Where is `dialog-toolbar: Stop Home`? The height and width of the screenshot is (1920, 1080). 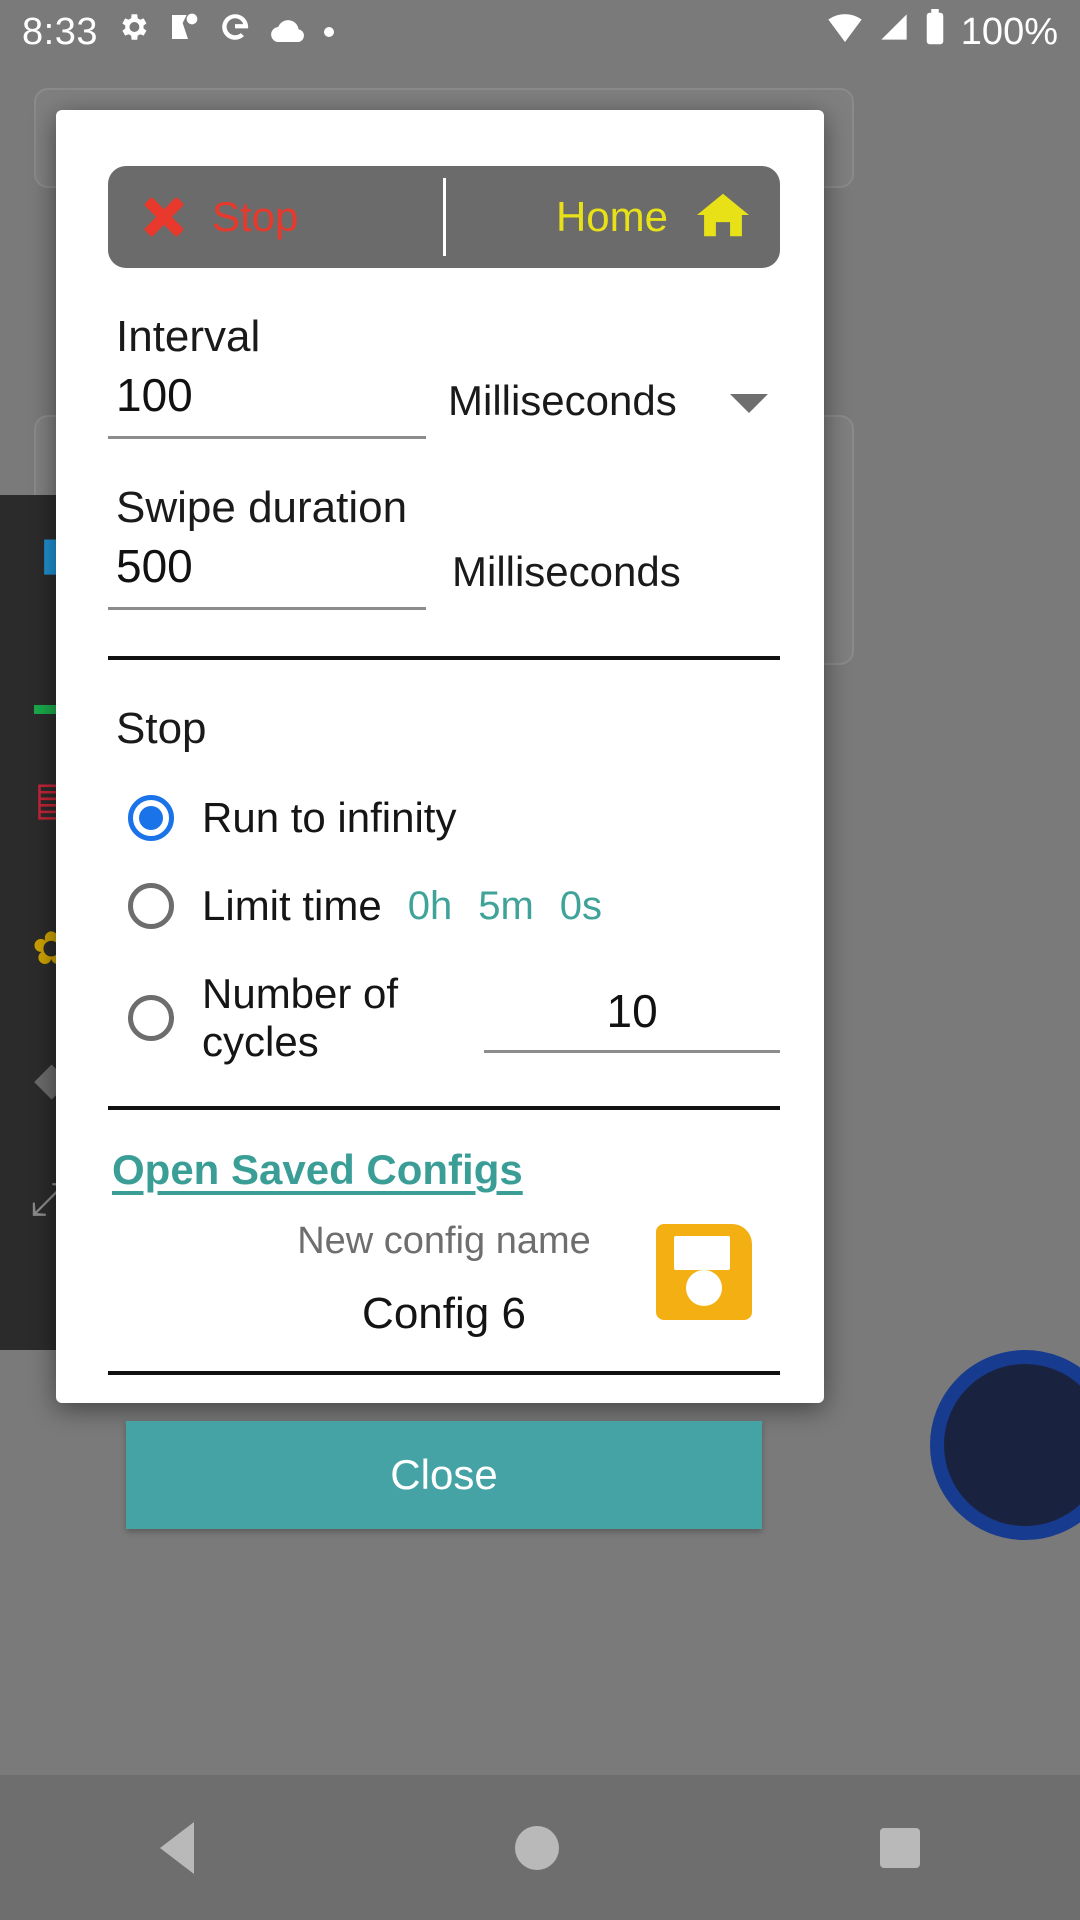
dialog-toolbar: Stop Home is located at coordinates (444, 217).